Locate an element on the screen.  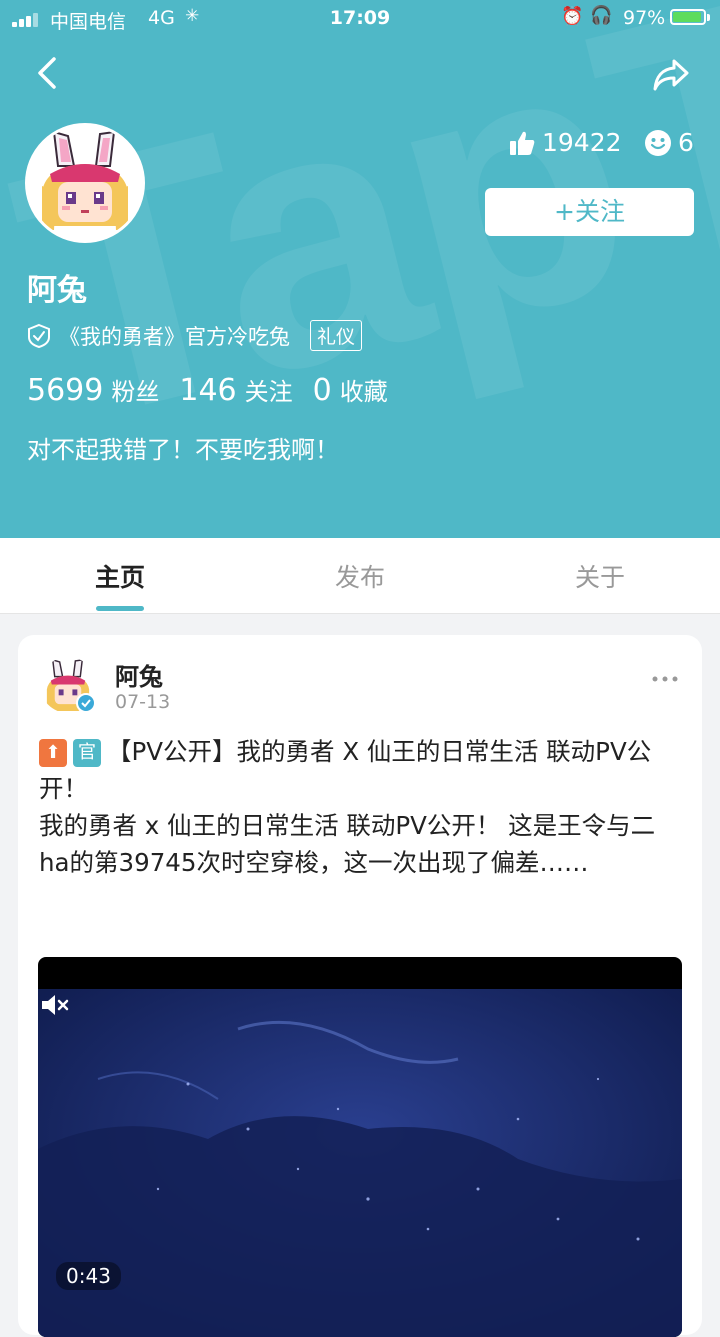
more-options-icon is located at coordinates (665, 679).